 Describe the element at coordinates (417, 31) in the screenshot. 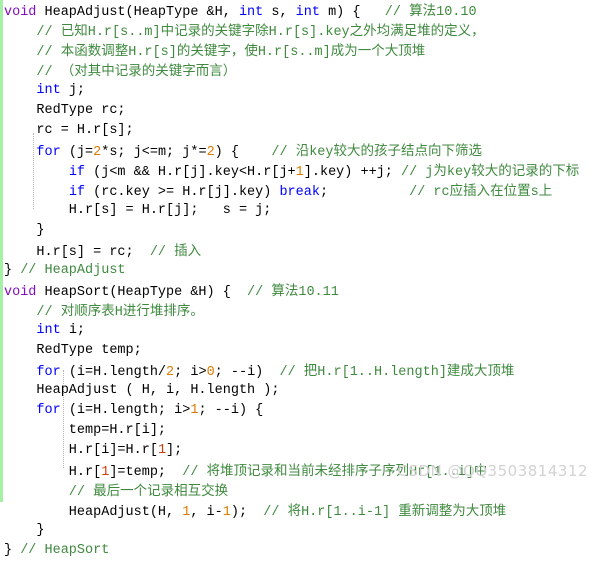

I see `code-token: 之外均满足堆的定义，` at that location.